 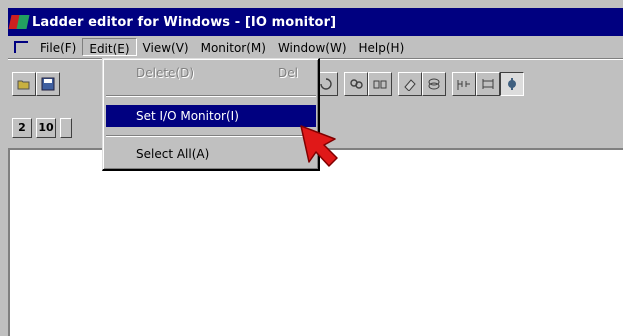 I want to click on title-bar: Ladder editor for Windows - [IO monitor], so click(x=315, y=22).